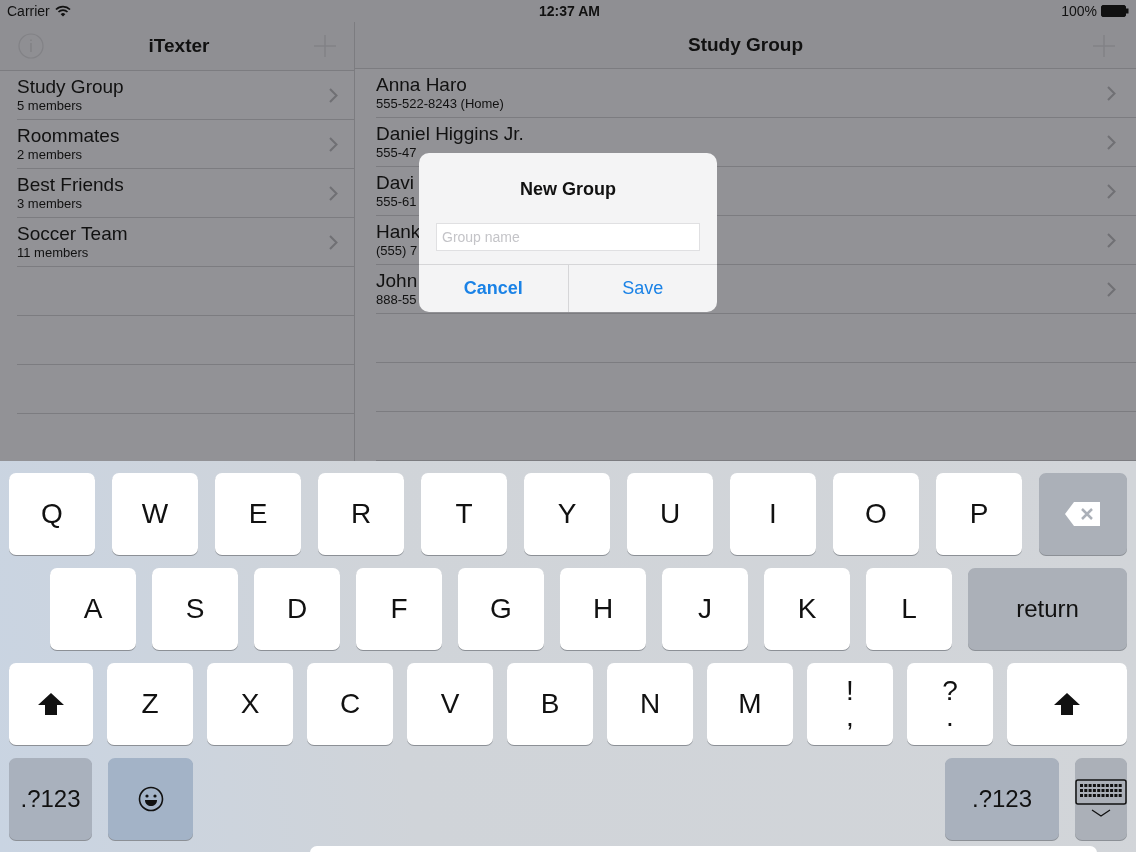 The height and width of the screenshot is (852, 1136). I want to click on contact-phone: 888-55, so click(396, 300).